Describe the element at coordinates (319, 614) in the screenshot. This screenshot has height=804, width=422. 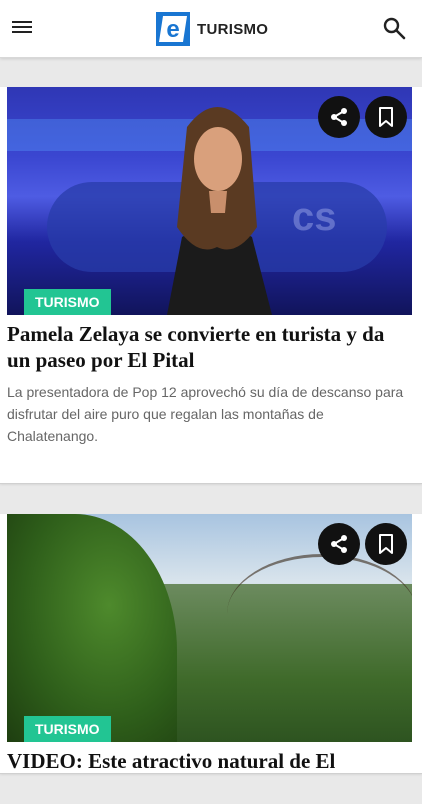
I see `tree-branch-shape` at that location.